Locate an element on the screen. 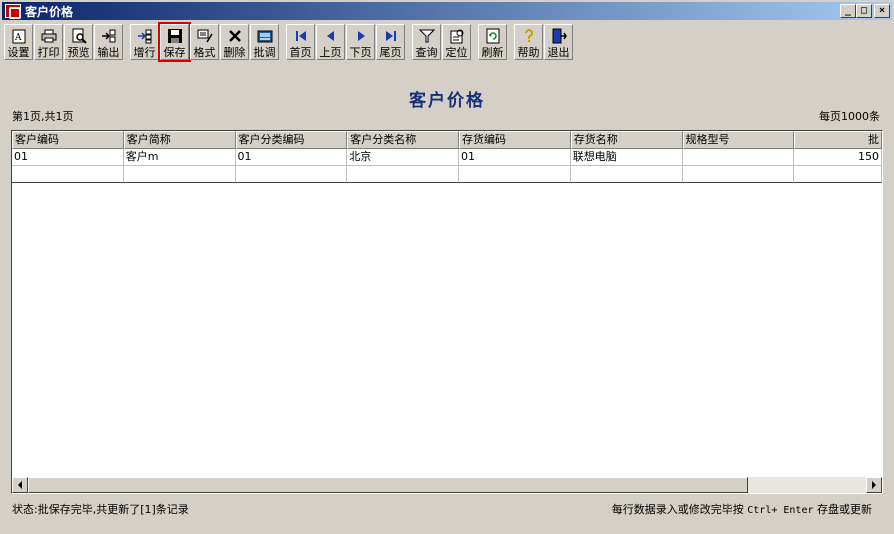 The image size is (894, 534). grid-header: 客户编码 客户简称 客户分类编码 客户分类名称 存货编码 存货名称 规格型号 批 is located at coordinates (447, 140).